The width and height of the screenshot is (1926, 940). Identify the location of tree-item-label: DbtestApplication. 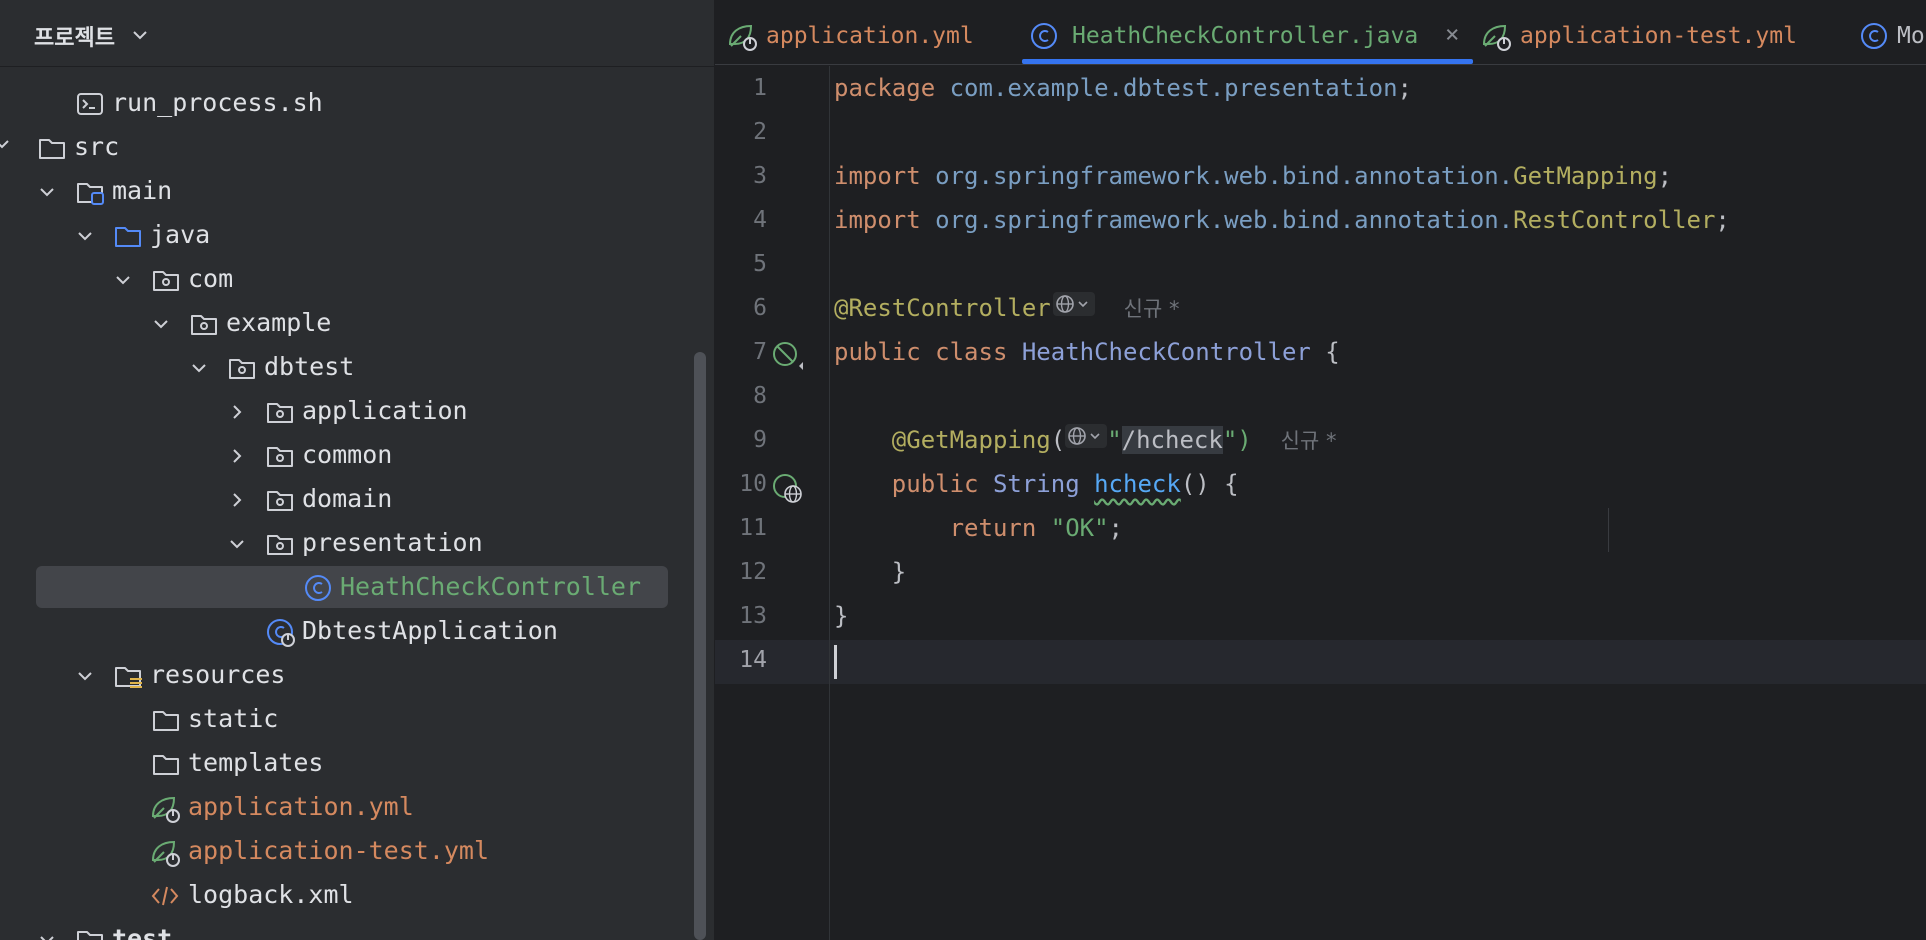
(430, 630).